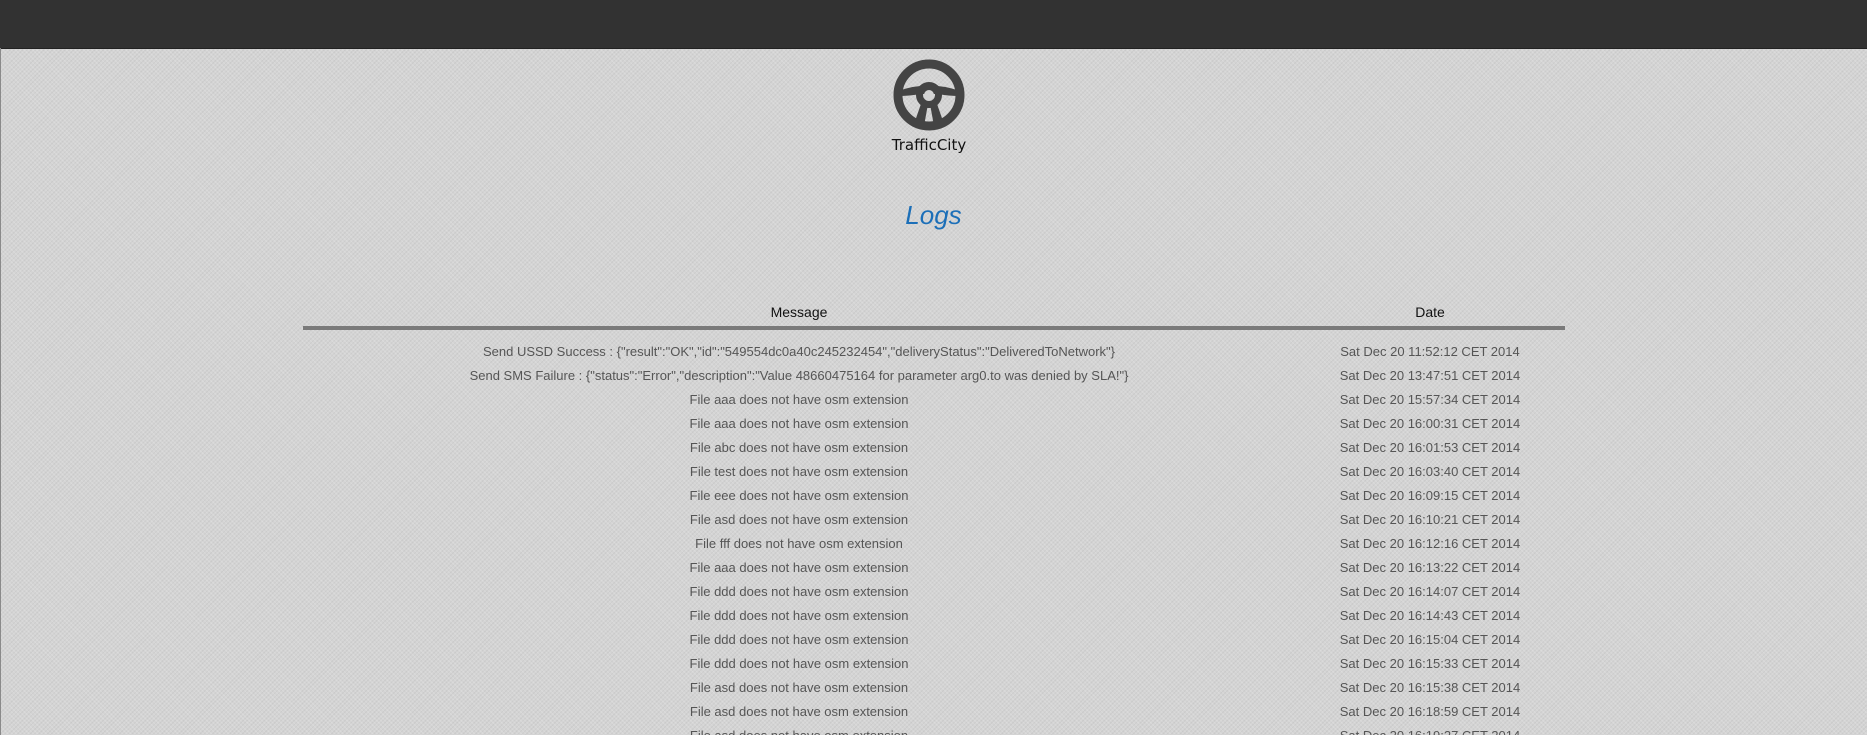 This screenshot has width=1867, height=735. I want to click on log-date-cell: Sat Dec 20 16:09:15 CET 2014, so click(1430, 495).